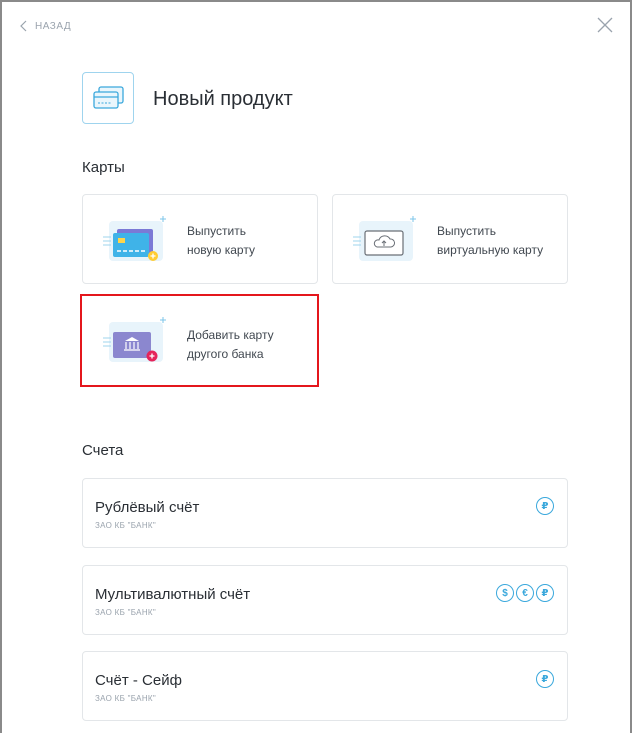 This screenshot has height=733, width=638. I want to click on back-button: НАЗАД, so click(45, 26).